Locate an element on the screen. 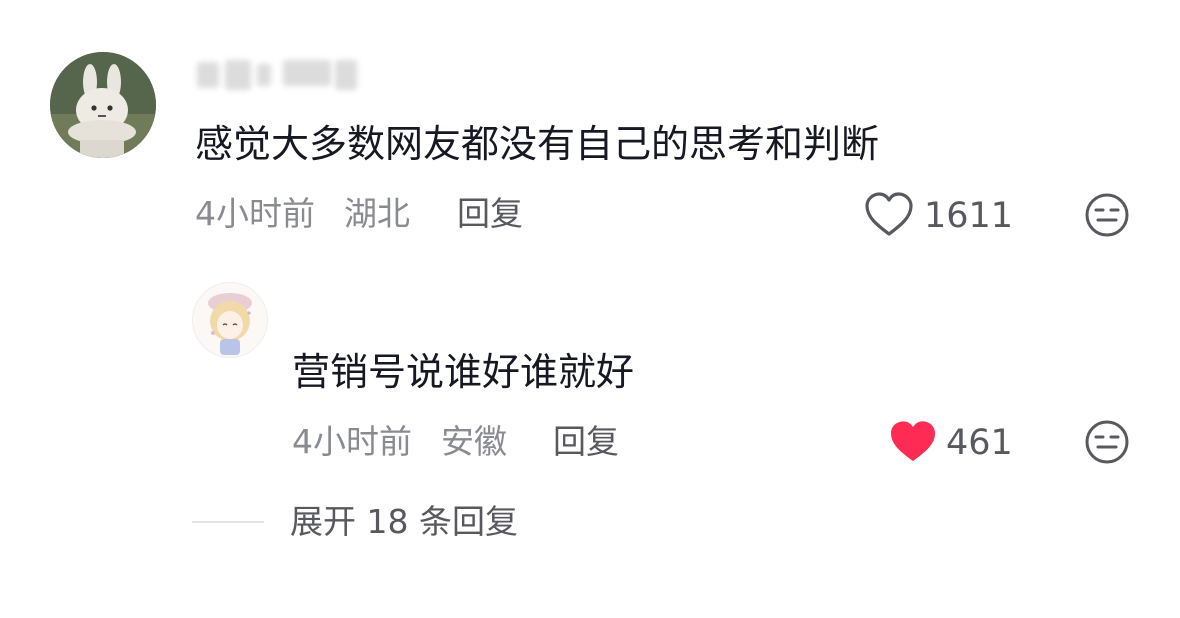 This screenshot has height=618, width=1180. comment-dislike-button is located at coordinates (1107, 215).